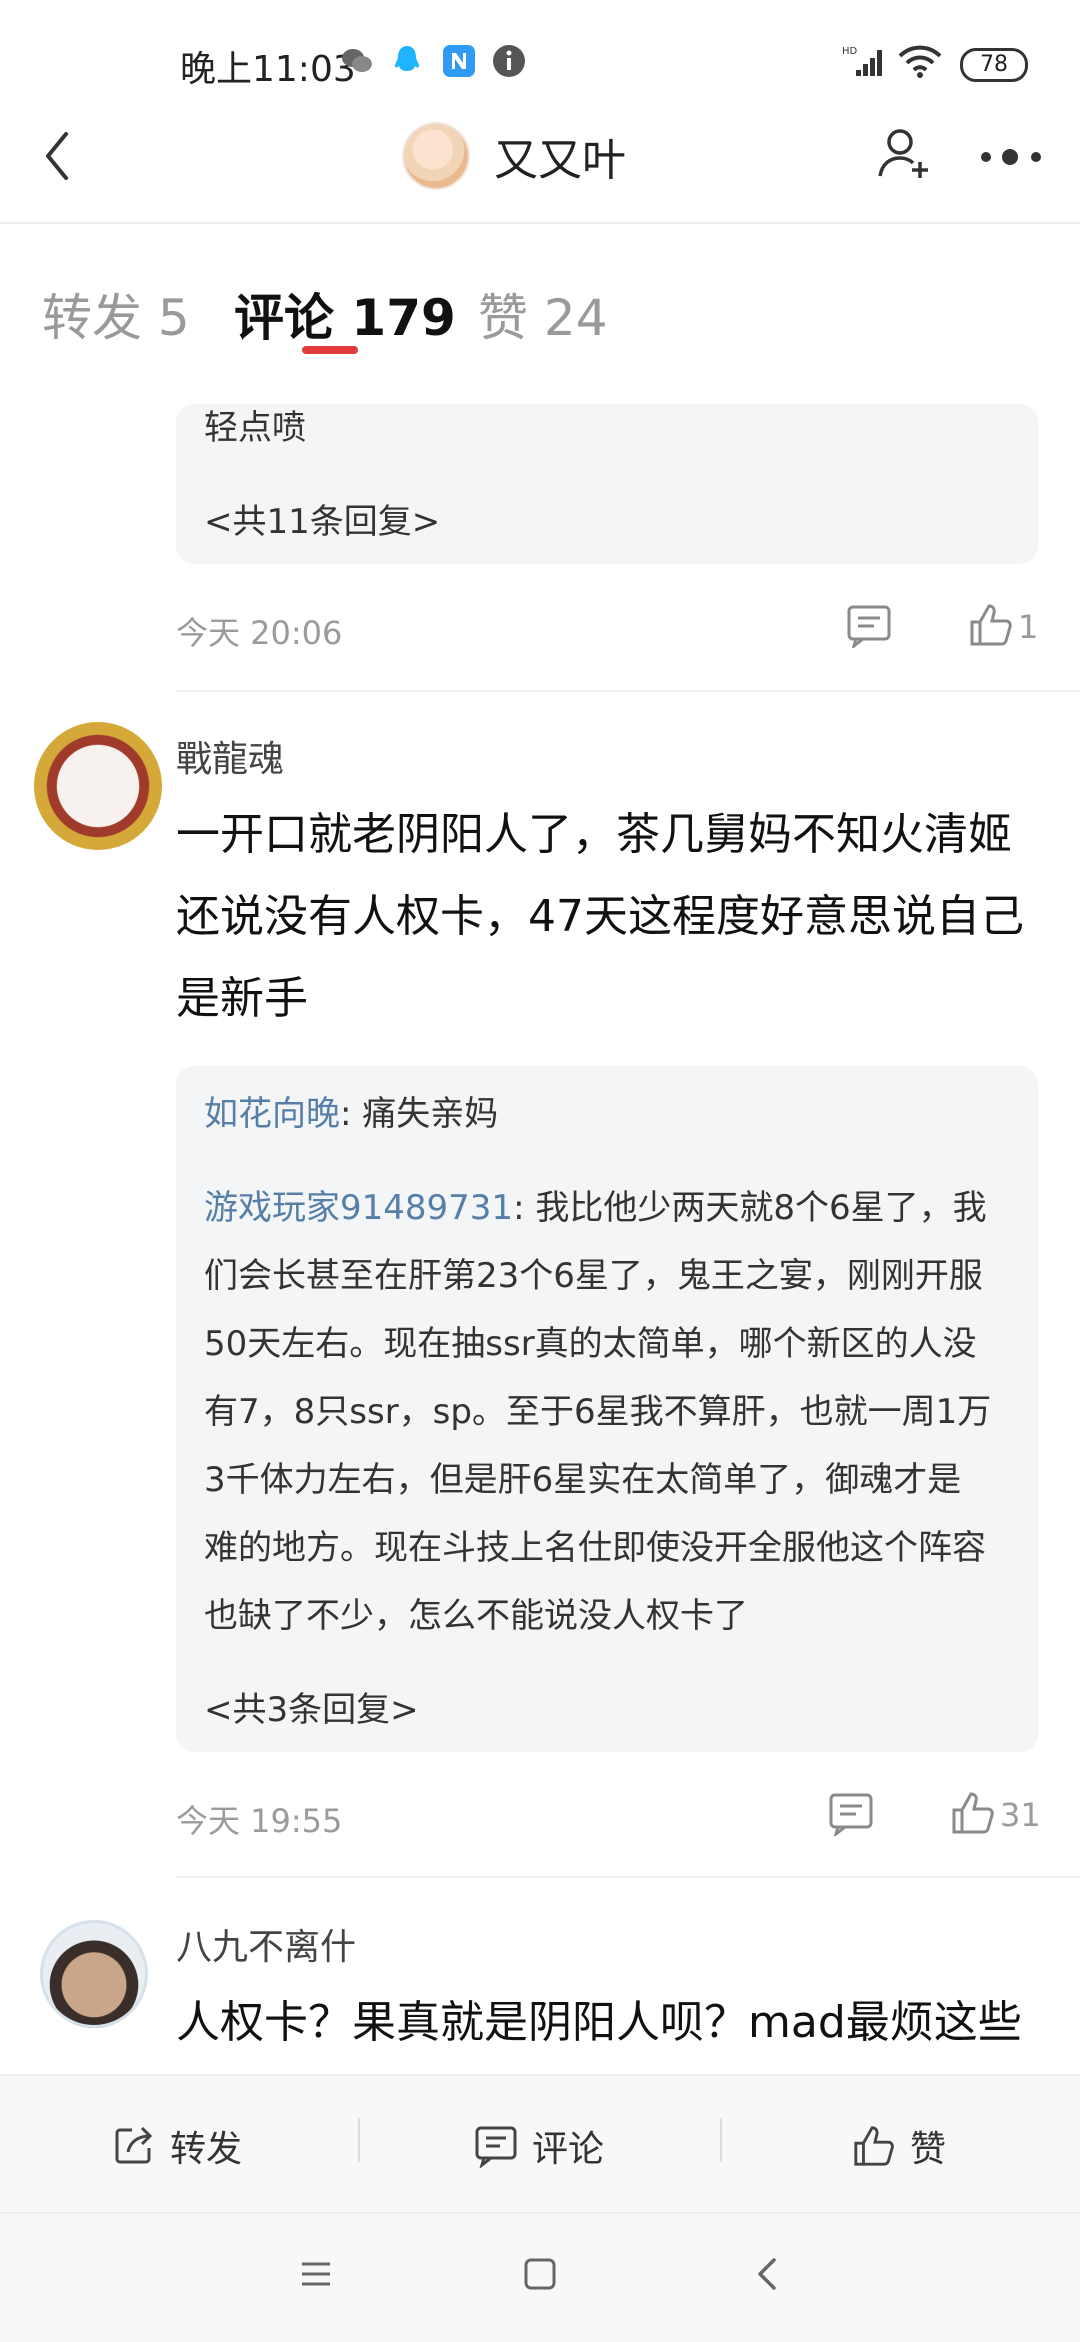 The image size is (1080, 2342). What do you see at coordinates (594, 834) in the screenshot?
I see `comment-text-line: 一开口就老阴阳人了，茶几舅妈不知火清姬` at bounding box center [594, 834].